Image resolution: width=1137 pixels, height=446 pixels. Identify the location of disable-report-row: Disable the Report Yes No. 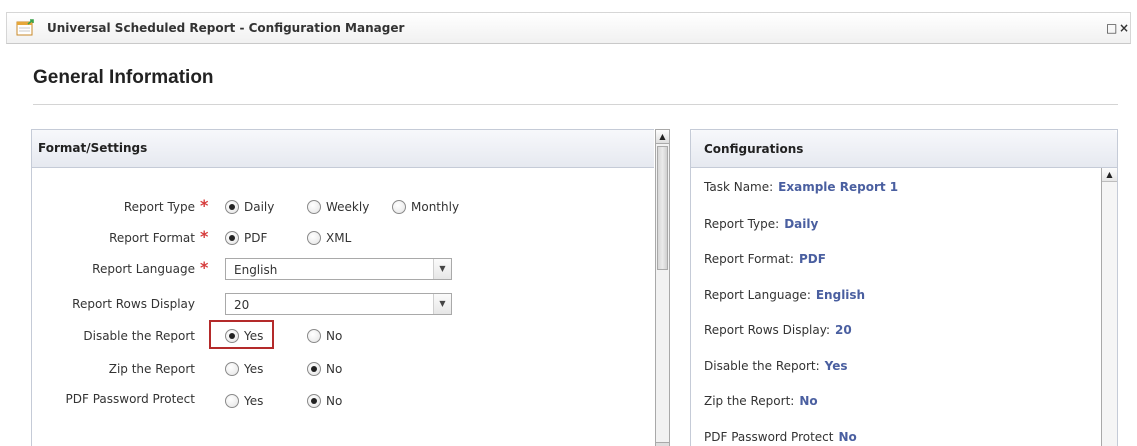
(343, 337).